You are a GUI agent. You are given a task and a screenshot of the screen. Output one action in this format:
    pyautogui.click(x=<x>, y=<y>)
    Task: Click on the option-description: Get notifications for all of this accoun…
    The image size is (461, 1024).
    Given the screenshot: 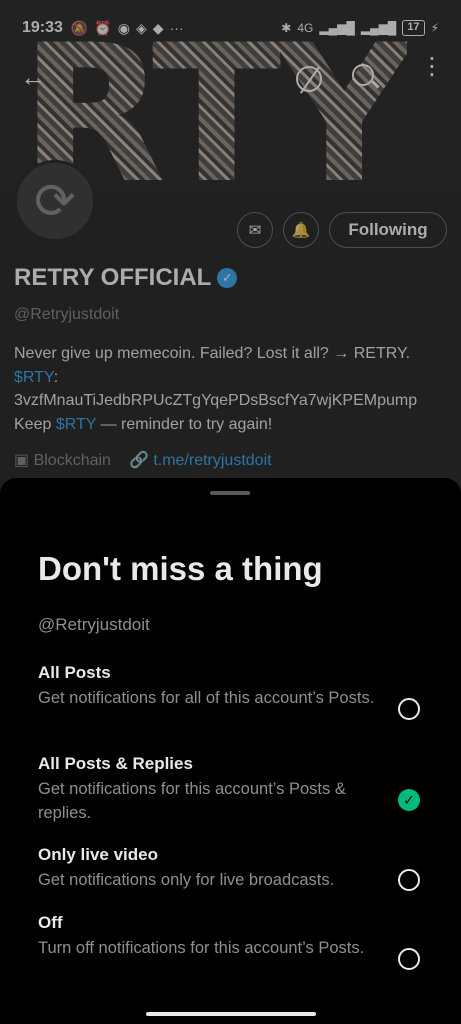 What is the action you would take?
    pyautogui.click(x=206, y=698)
    